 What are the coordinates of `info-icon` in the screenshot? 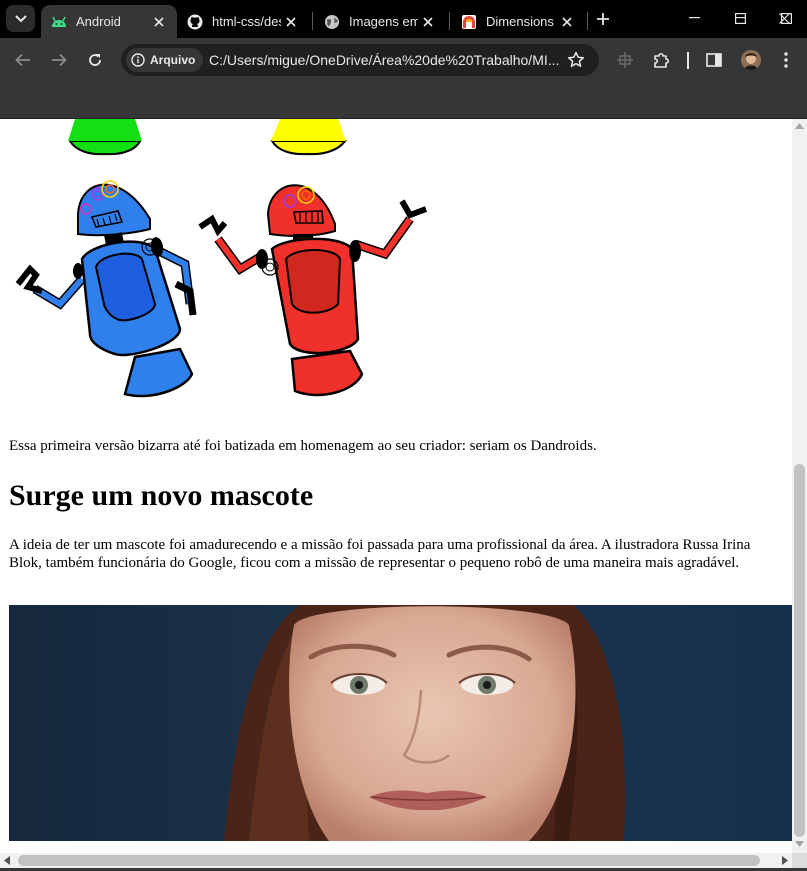 It's located at (138, 60).